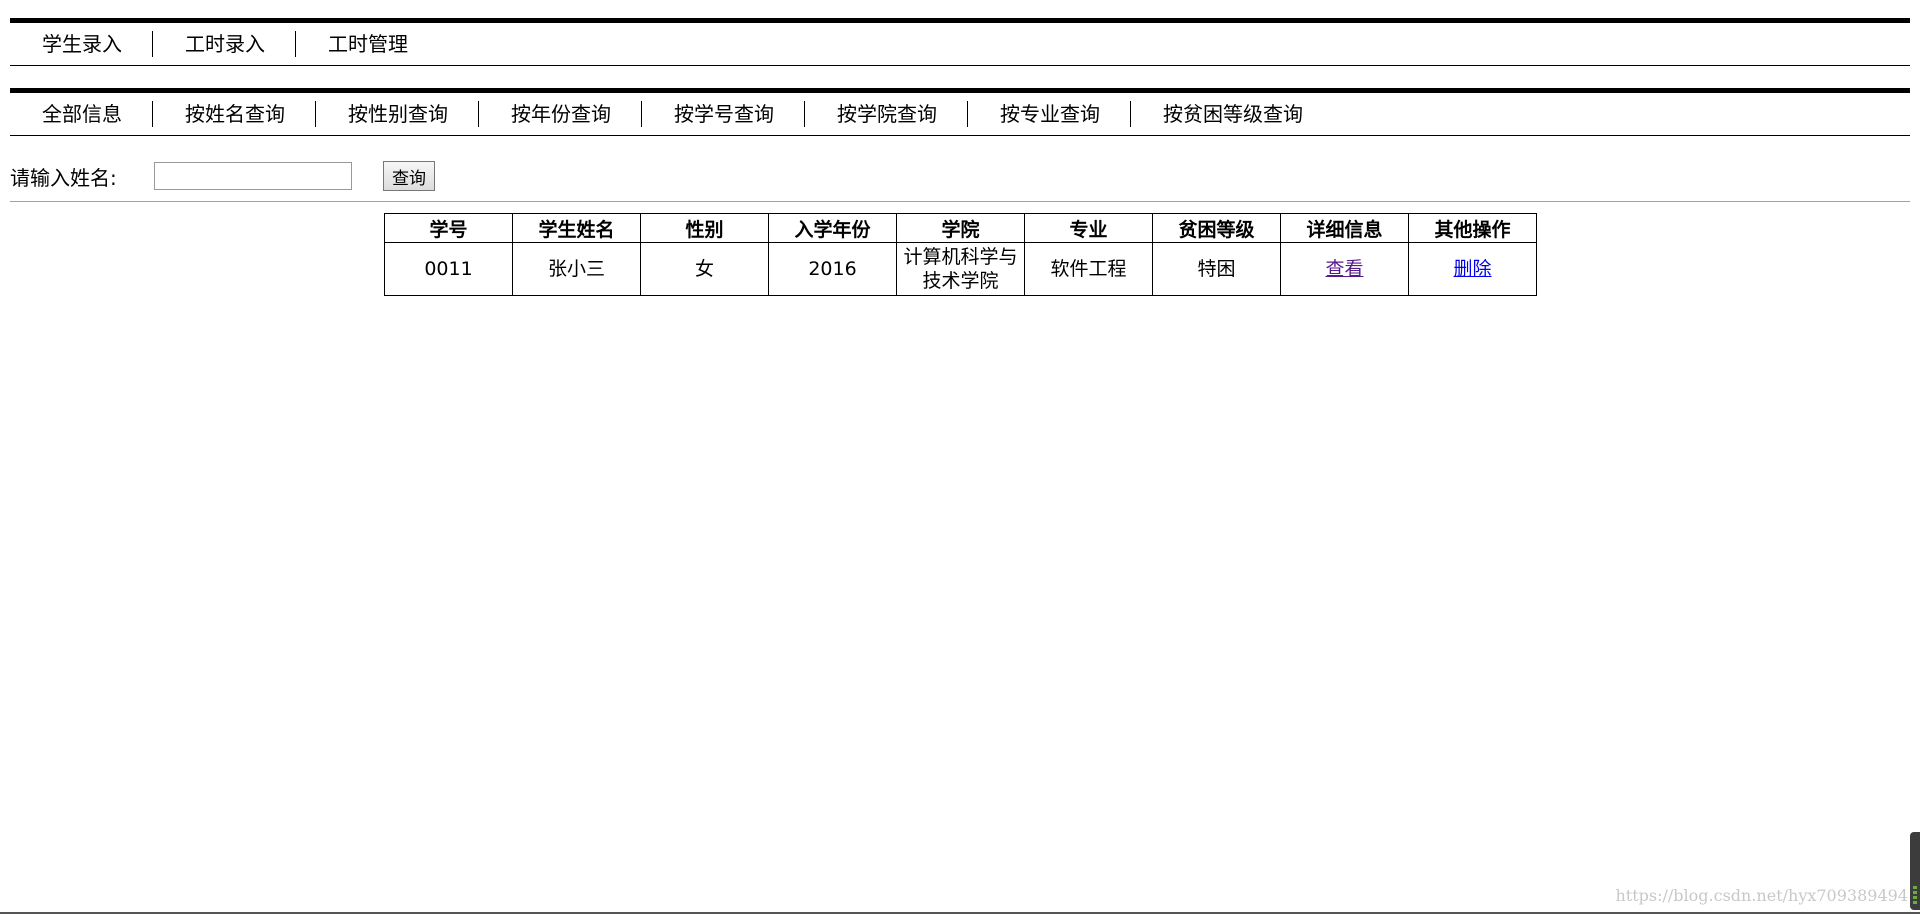 This screenshot has height=914, width=1920. What do you see at coordinates (832, 228) in the screenshot?
I see `column-header-enroll-year: 入学年份` at bounding box center [832, 228].